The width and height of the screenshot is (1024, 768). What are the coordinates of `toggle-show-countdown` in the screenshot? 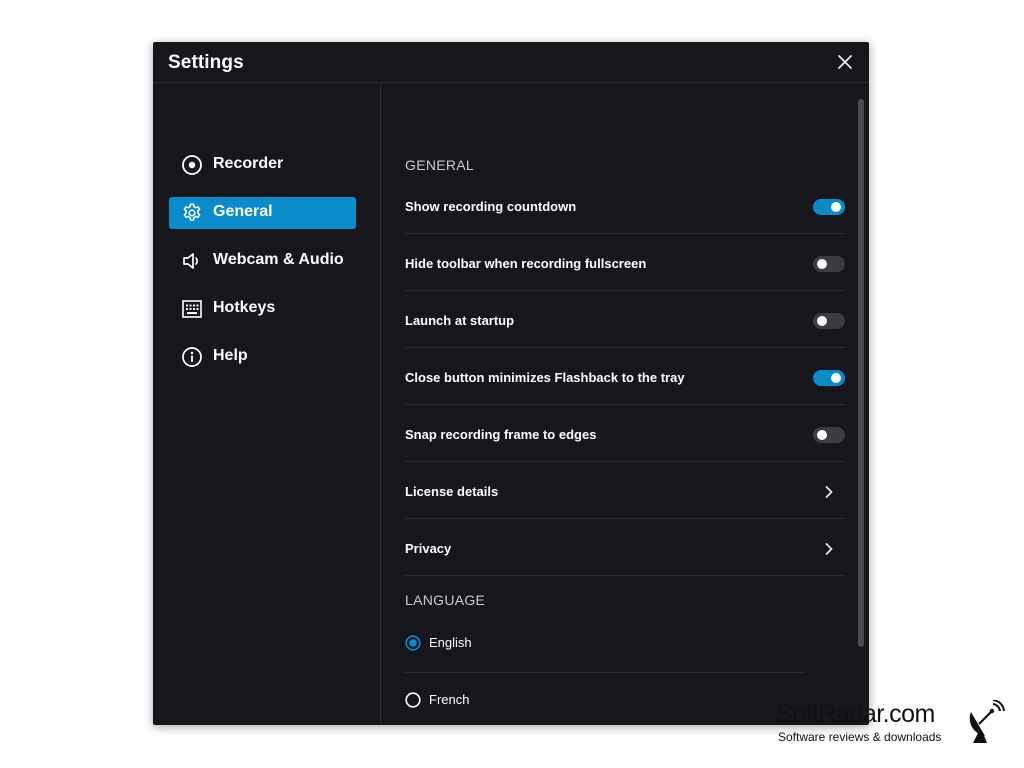 It's located at (829, 207).